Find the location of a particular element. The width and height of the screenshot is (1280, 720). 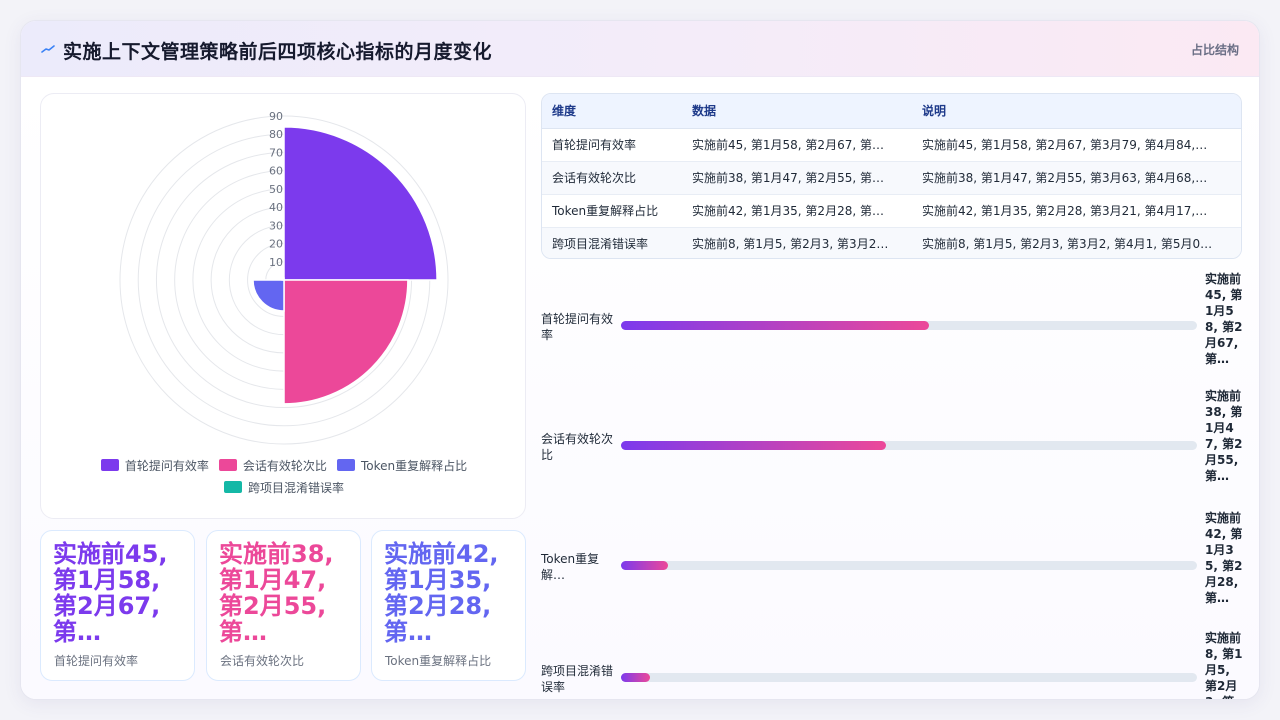

column-header: 说明 is located at coordinates (1076, 111).